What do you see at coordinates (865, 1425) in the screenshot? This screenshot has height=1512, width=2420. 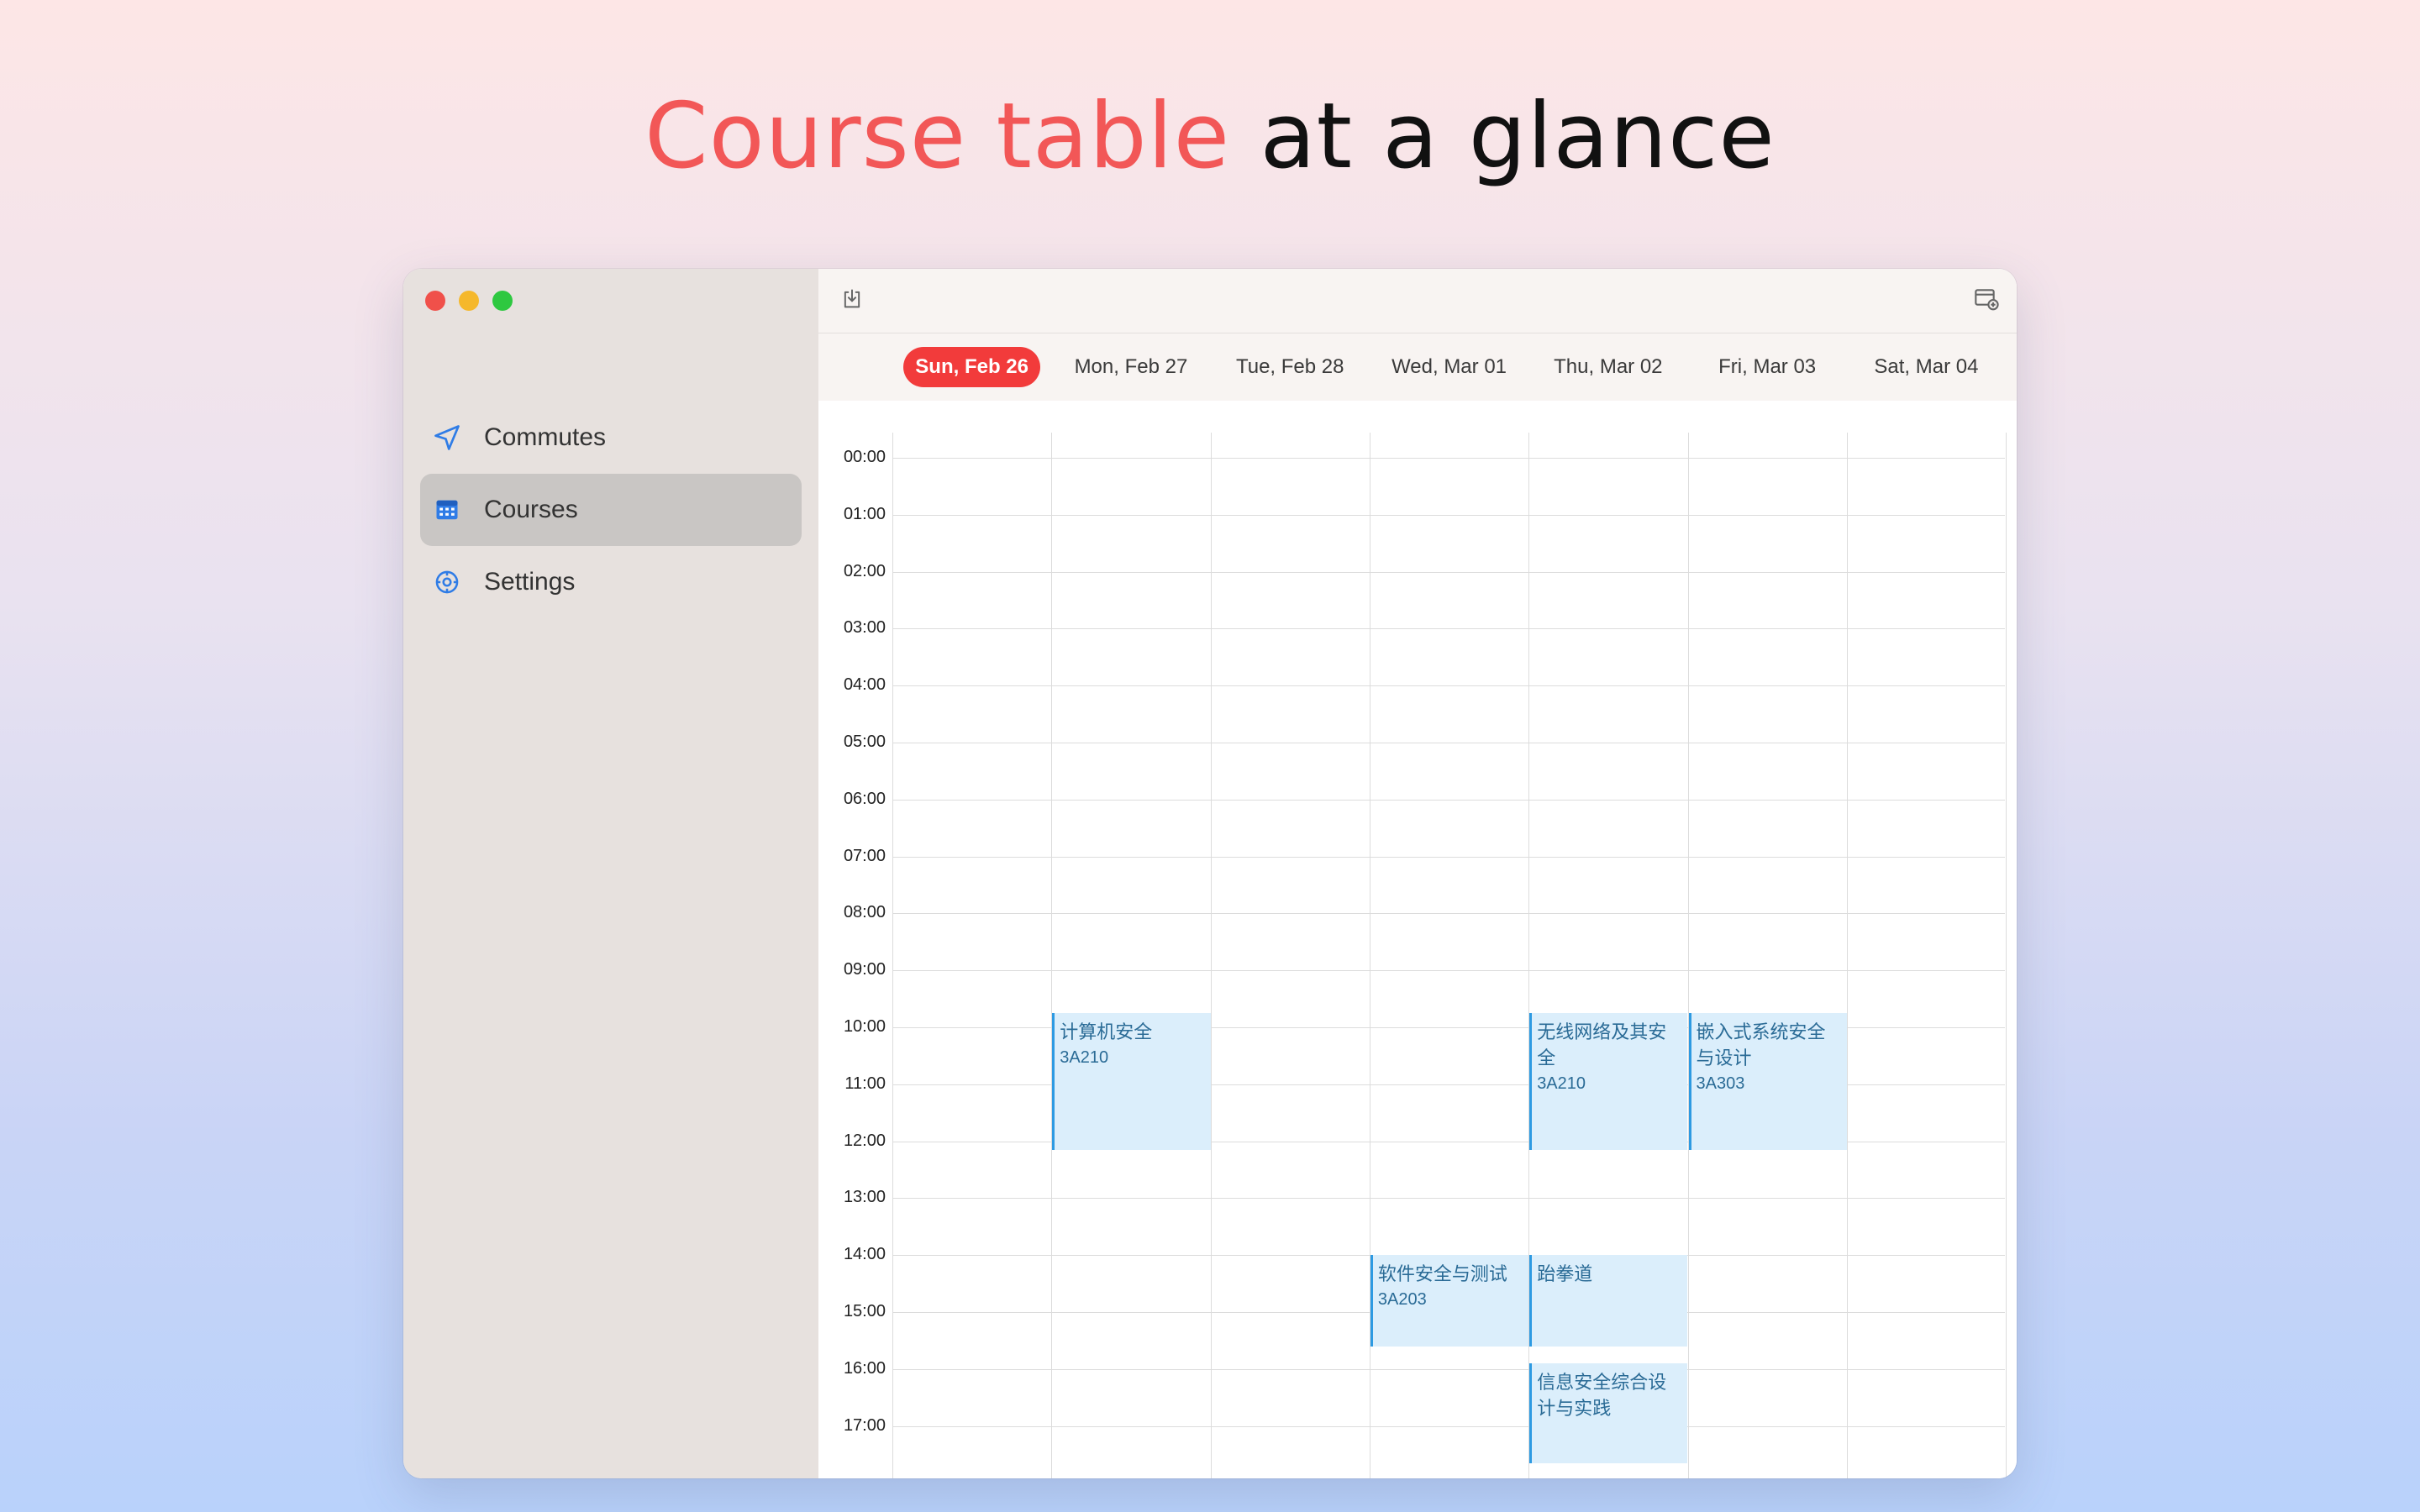 I see `hour-label: 17:00` at bounding box center [865, 1425].